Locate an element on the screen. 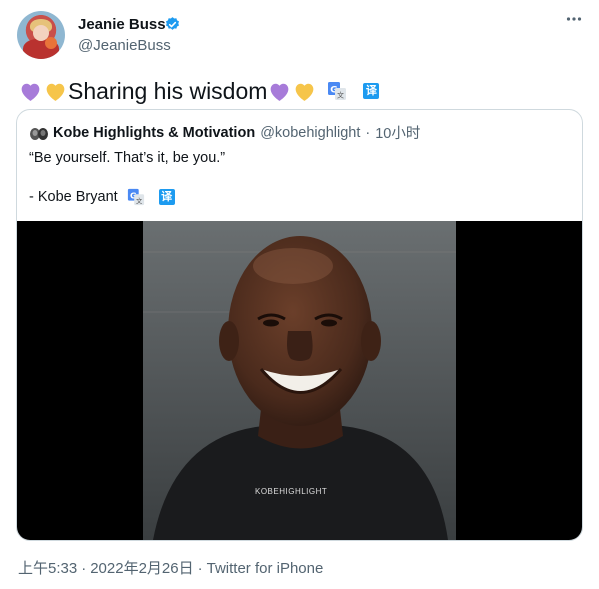 This screenshot has height=589, width=599. tweet-time: 上午5:33 is located at coordinates (47, 568).